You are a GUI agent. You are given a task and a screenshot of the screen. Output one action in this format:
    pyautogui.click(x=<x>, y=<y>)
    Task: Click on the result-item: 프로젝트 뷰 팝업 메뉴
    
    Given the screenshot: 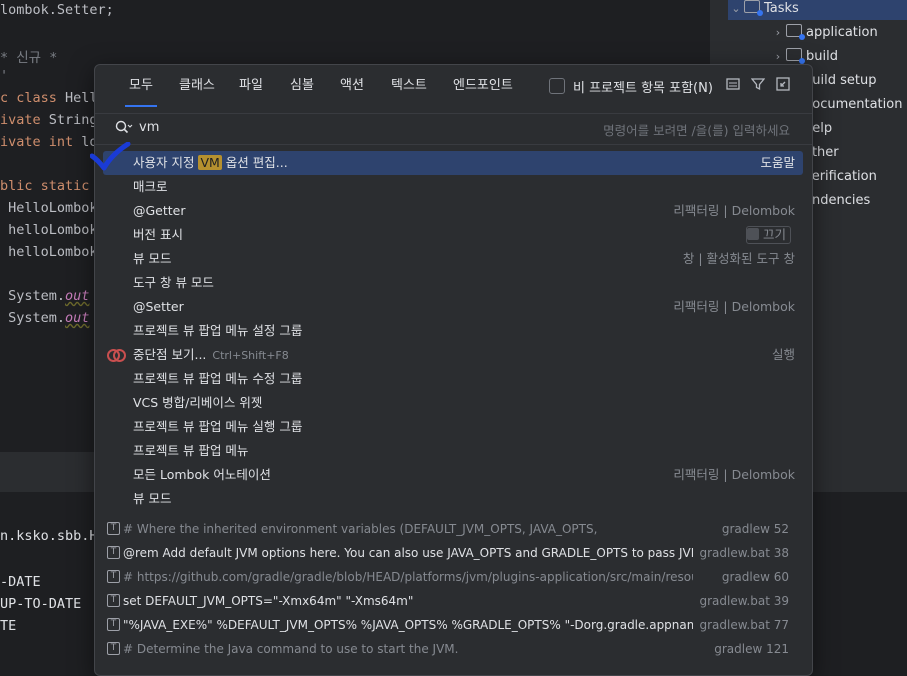 What is the action you would take?
    pyautogui.click(x=453, y=451)
    